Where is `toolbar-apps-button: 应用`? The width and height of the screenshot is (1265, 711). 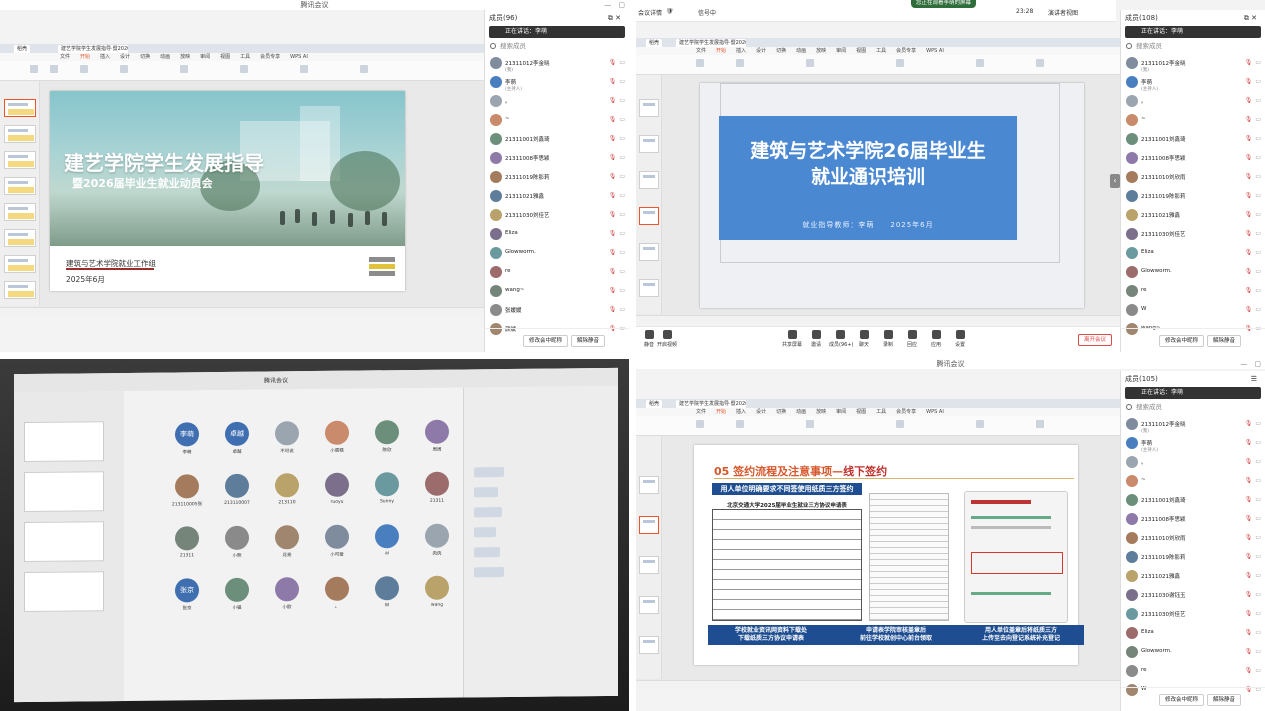 toolbar-apps-button: 应用 is located at coordinates (936, 339).